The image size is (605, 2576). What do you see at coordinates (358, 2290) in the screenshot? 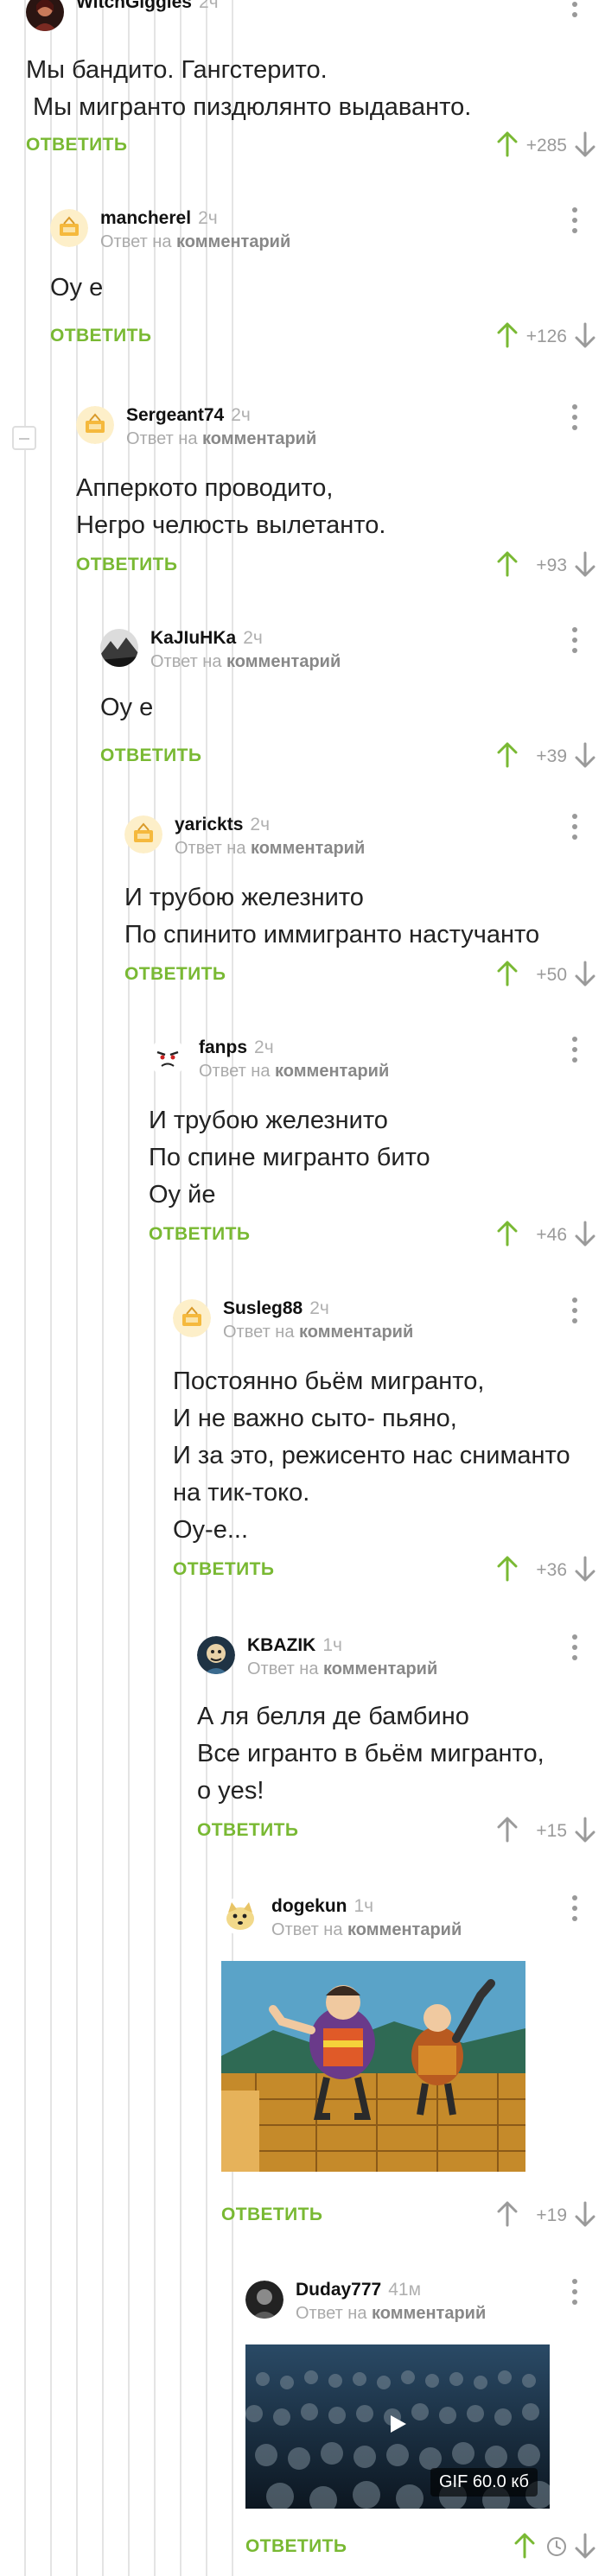
I see `username: Duday777 41м` at bounding box center [358, 2290].